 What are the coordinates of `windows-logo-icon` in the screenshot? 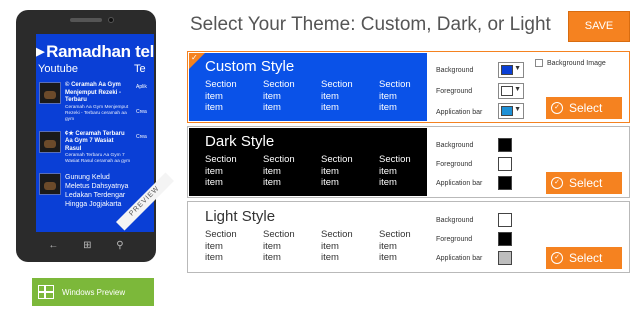 It's located at (45, 291).